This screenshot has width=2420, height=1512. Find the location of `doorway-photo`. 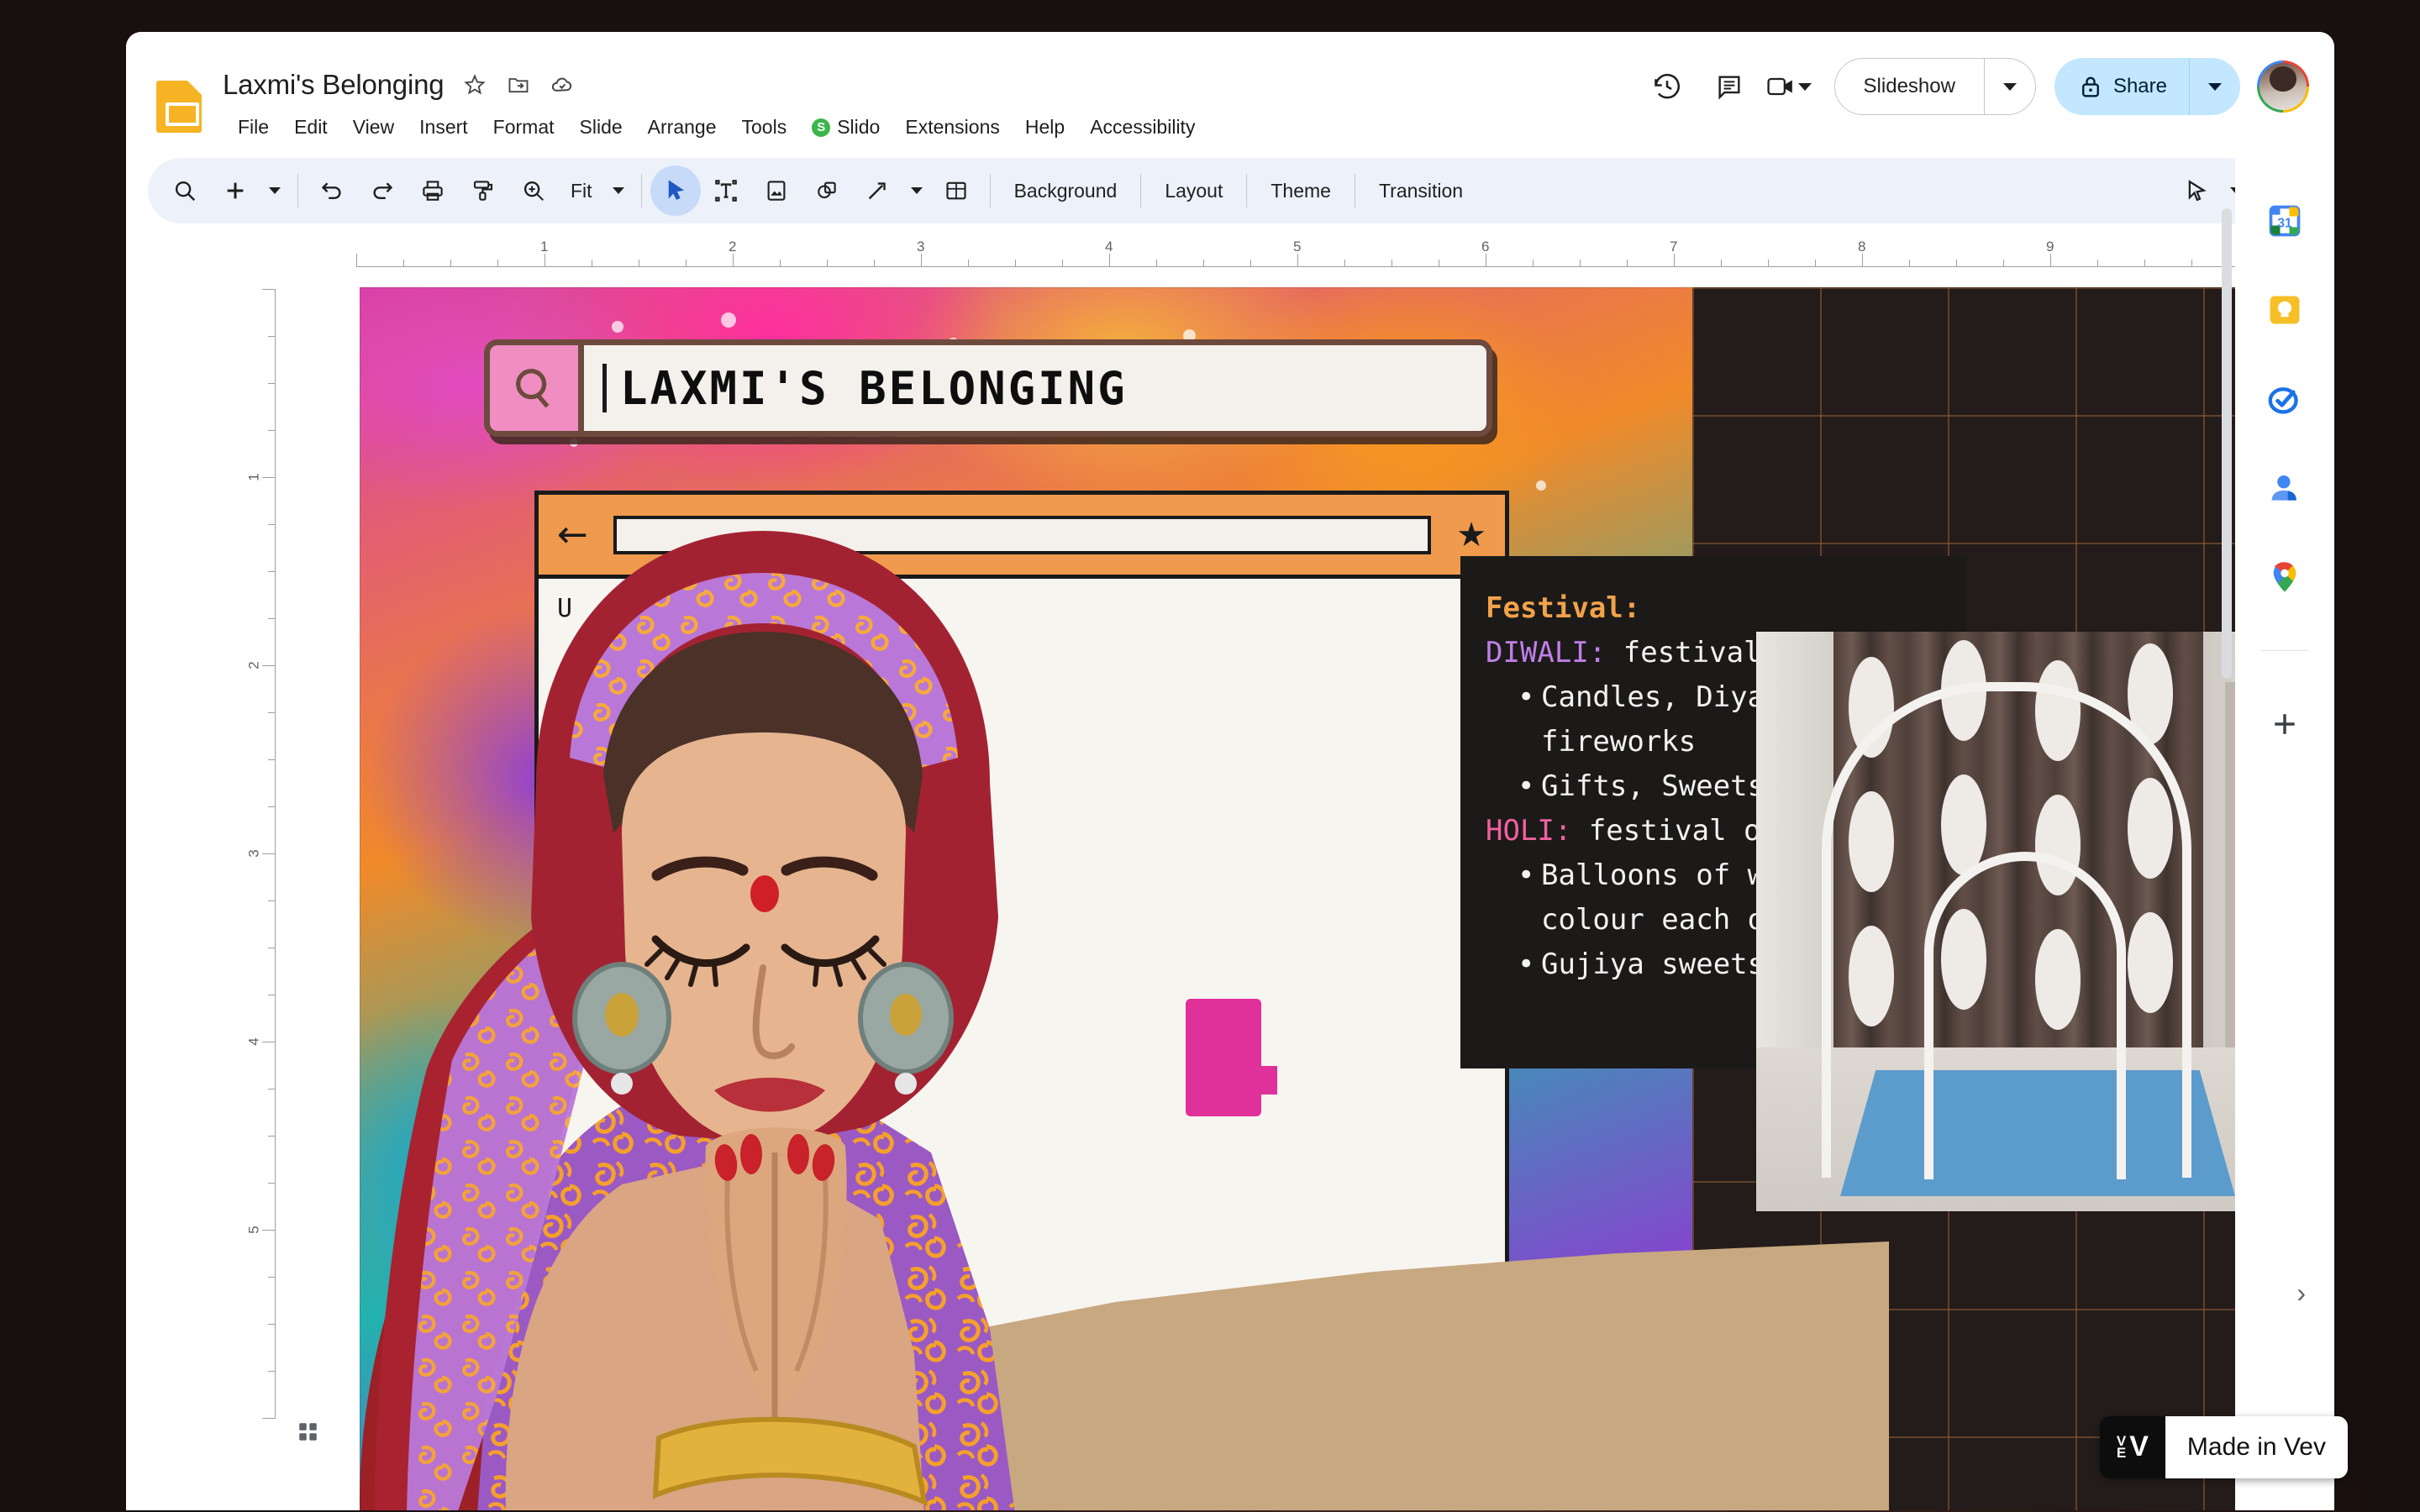

doorway-photo is located at coordinates (2019, 921).